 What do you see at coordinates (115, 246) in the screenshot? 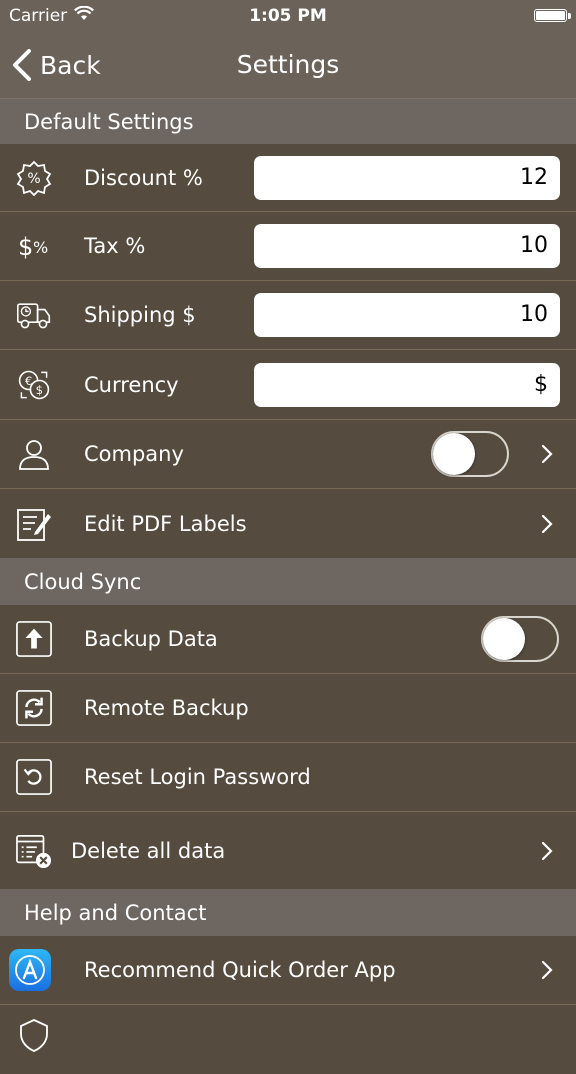
I see `tax-label: Tax %` at bounding box center [115, 246].